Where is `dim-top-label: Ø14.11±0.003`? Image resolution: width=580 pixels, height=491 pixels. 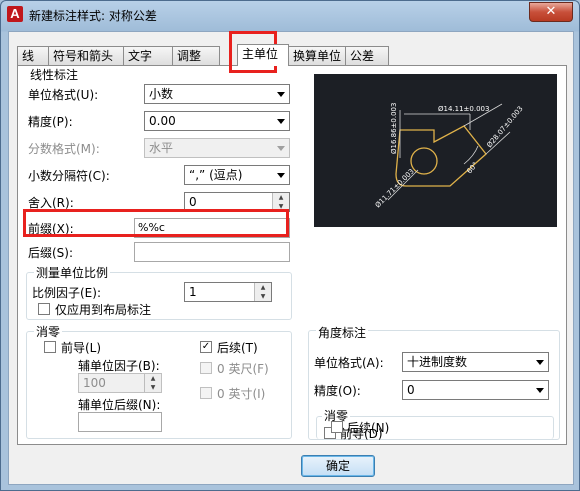
dim-top-label: Ø14.11±0.003 is located at coordinates (463, 109).